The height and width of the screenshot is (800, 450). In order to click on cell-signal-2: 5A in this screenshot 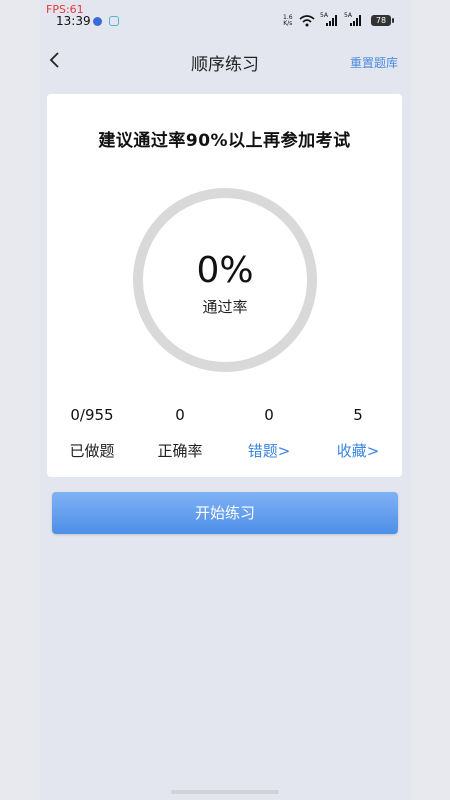, I will do `click(355, 19)`.